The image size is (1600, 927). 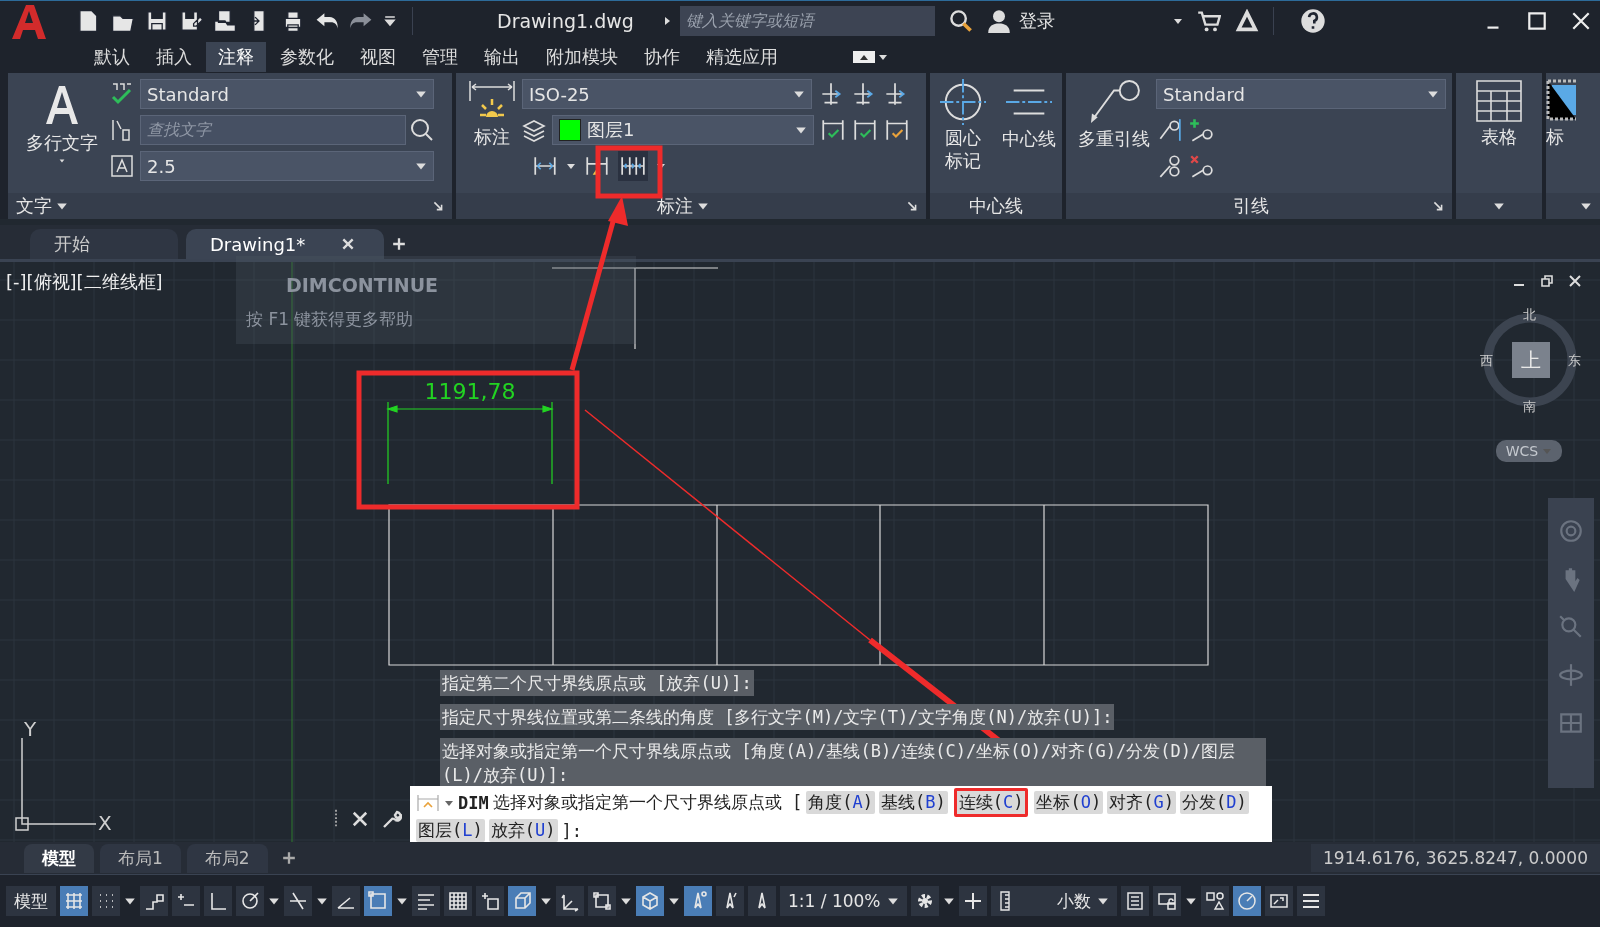 What do you see at coordinates (1529, 315) in the screenshot?
I see `compass-north: 北` at bounding box center [1529, 315].